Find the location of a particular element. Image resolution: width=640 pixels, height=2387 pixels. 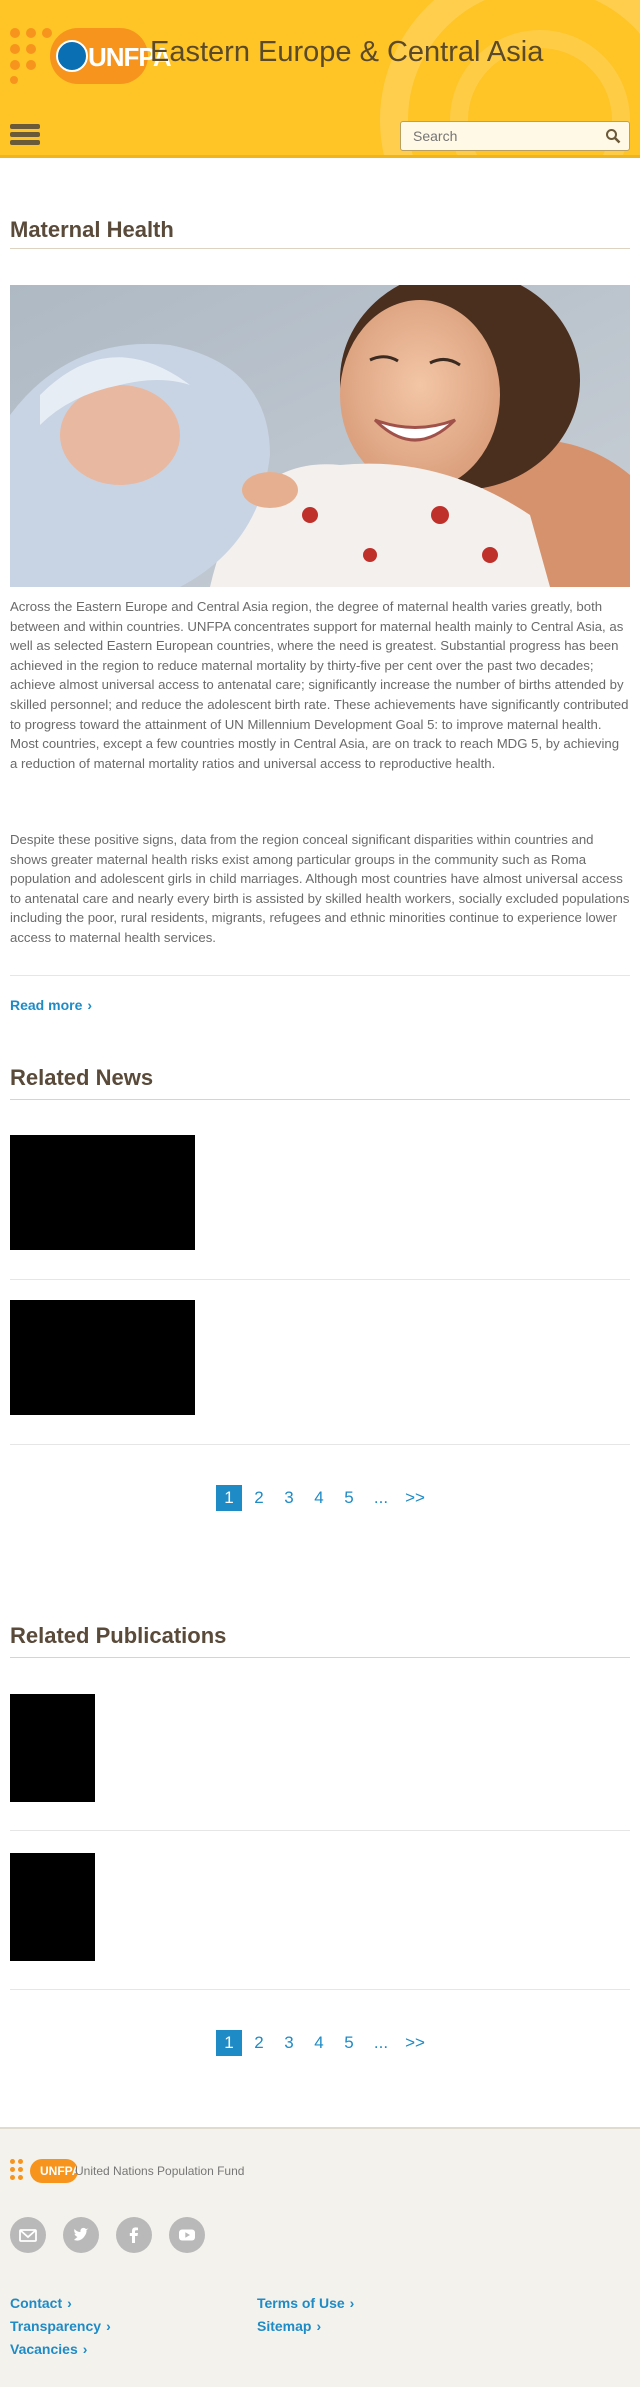

email-icon is located at coordinates (28, 2235).